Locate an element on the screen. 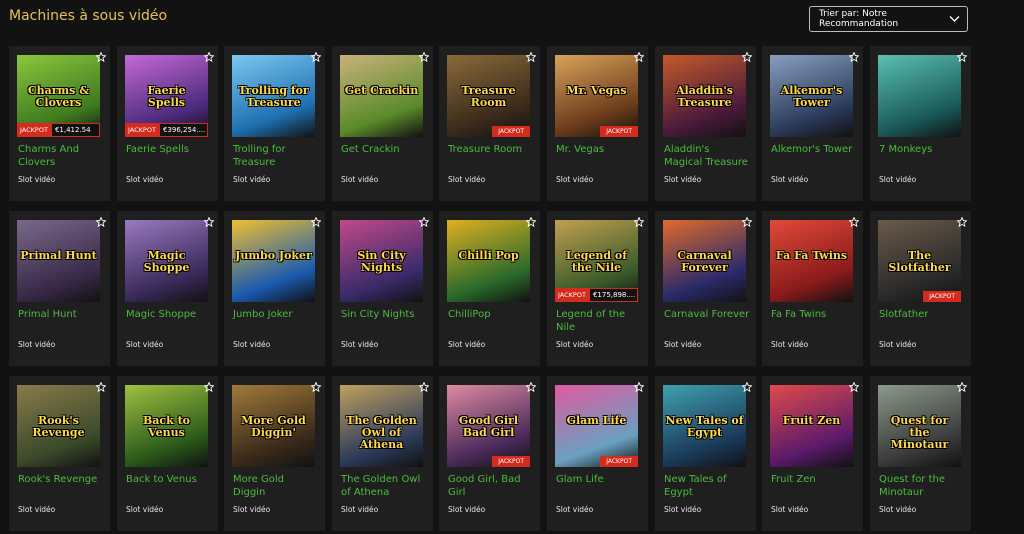 Image resolution: width=1024 pixels, height=534 pixels. game-thumbnail: Fruit Zen is located at coordinates (811, 426).